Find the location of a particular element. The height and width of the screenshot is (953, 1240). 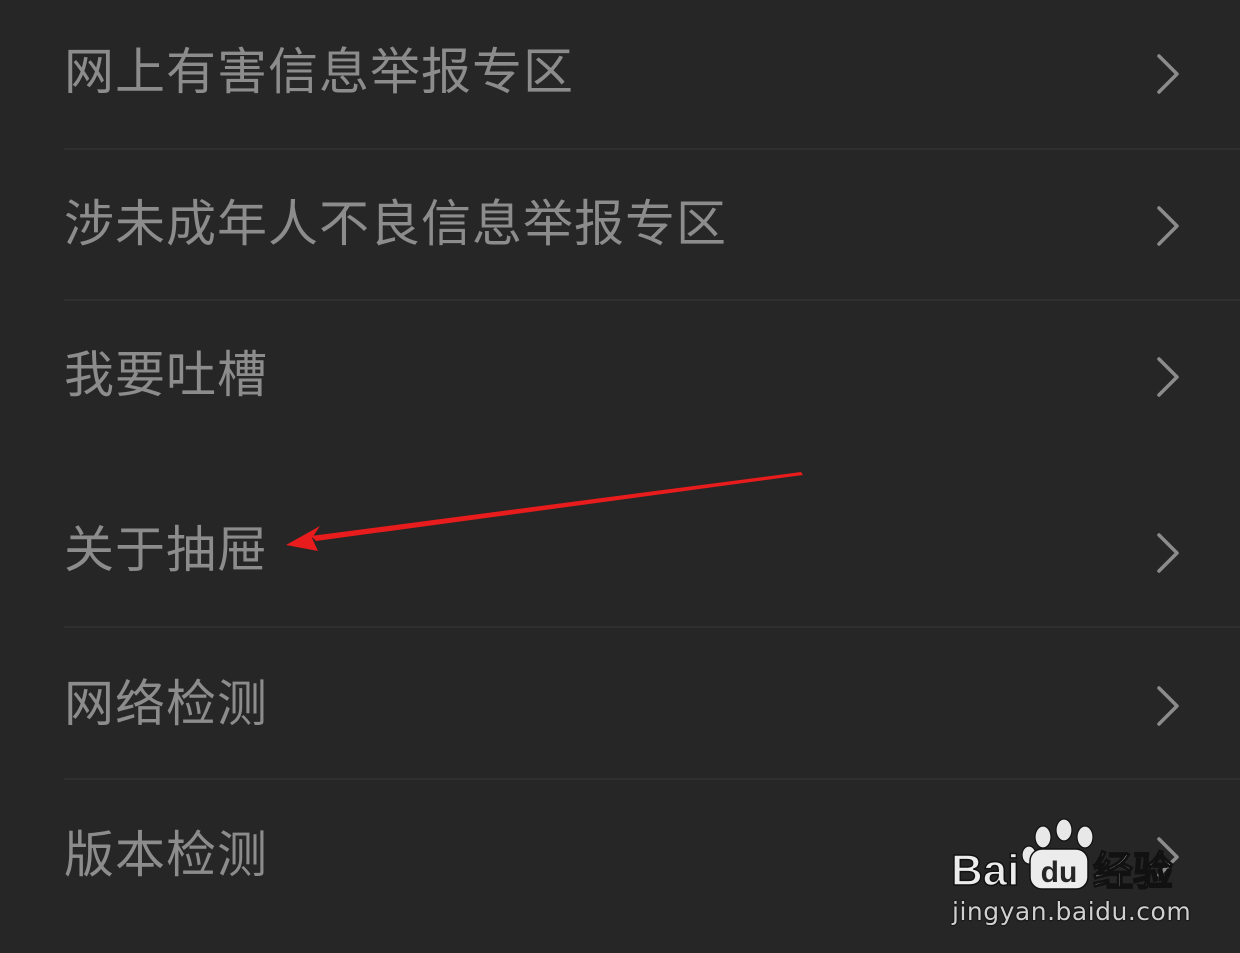

menu-item-label: 网络检测 is located at coordinates (166, 704).